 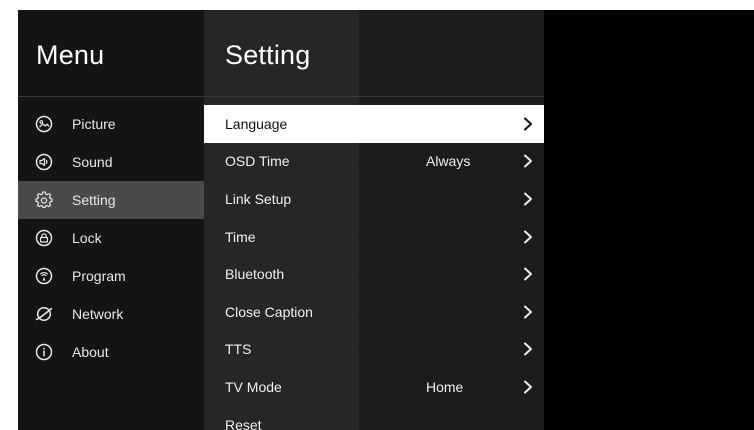 I want to click on setting-item-label: Close Caption, so click(x=269, y=311).